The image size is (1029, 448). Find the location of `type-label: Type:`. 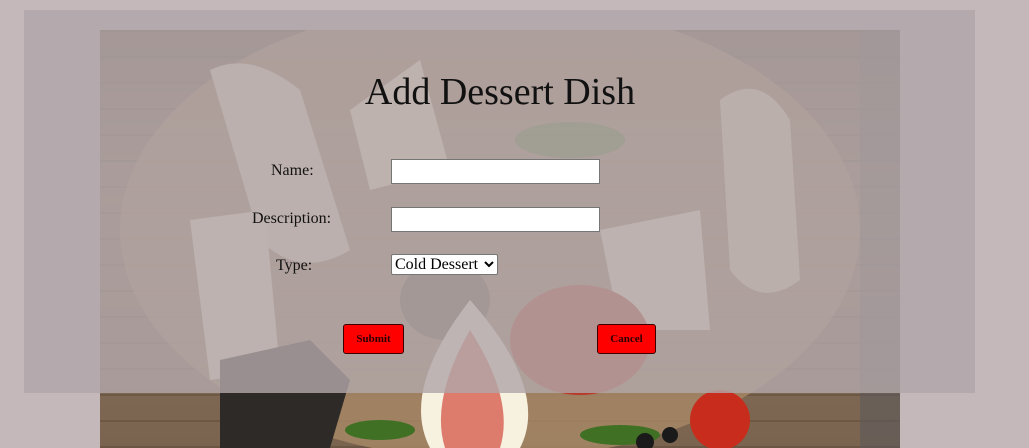

type-label: Type: is located at coordinates (294, 265).